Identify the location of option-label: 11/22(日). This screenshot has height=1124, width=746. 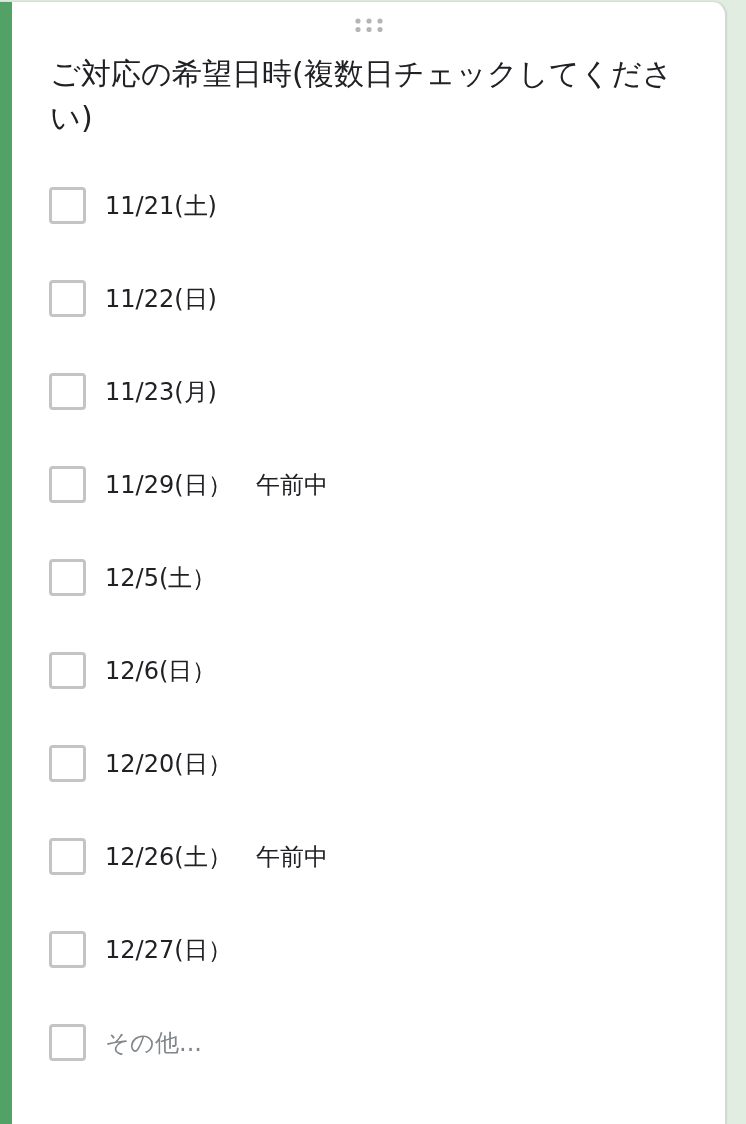
(161, 299).